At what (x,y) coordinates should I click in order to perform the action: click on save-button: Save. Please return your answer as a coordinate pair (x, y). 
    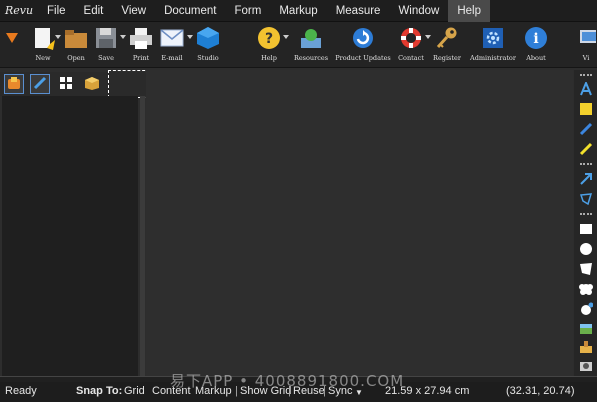
    Looking at the image, I should click on (106, 46).